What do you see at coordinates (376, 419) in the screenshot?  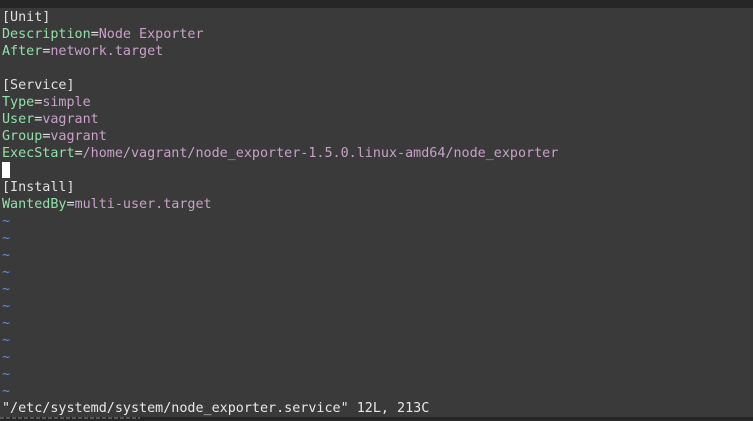 I see `terminal-bottom-bar` at bounding box center [376, 419].